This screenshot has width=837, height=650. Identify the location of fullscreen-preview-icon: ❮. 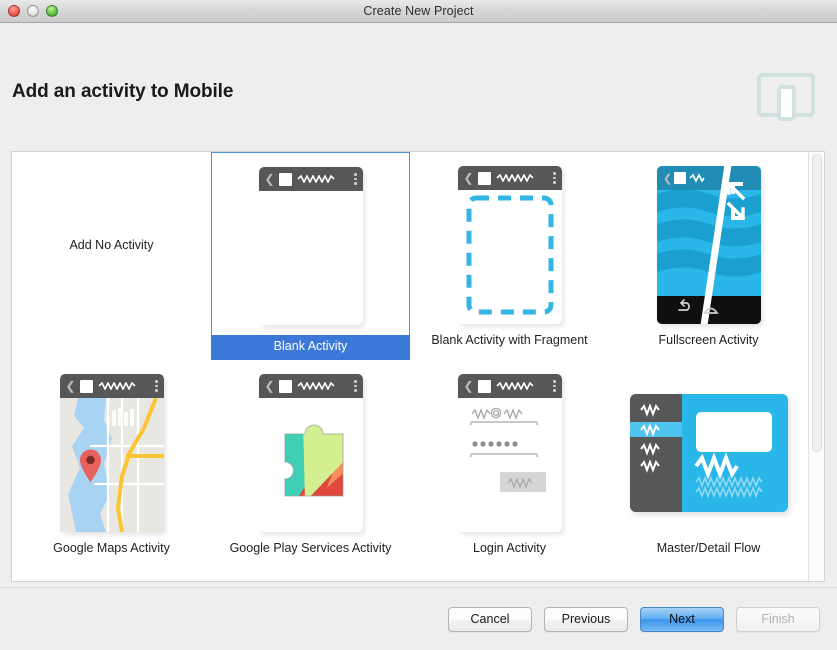
(708, 245).